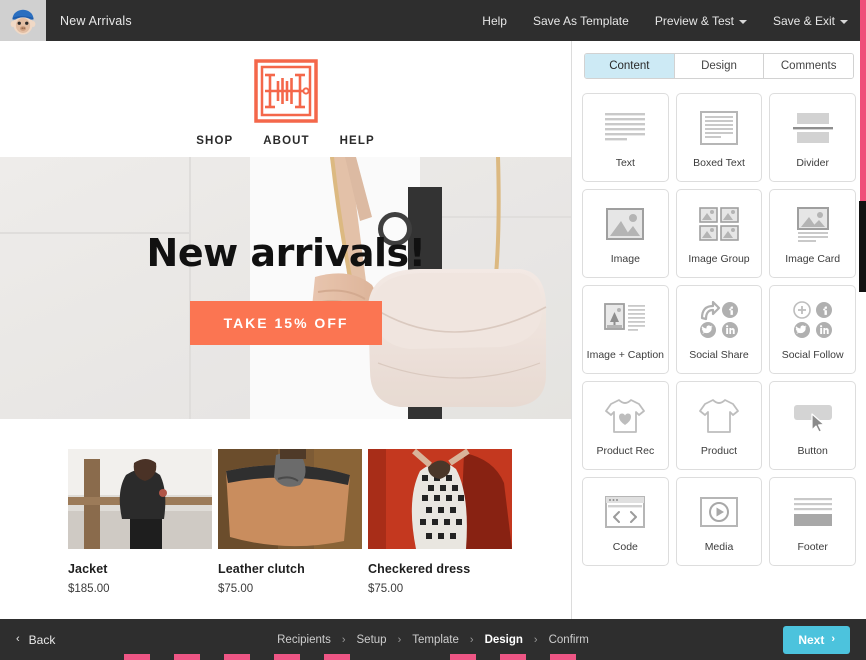 This screenshot has width=866, height=660. I want to click on block-label: Button, so click(812, 450).